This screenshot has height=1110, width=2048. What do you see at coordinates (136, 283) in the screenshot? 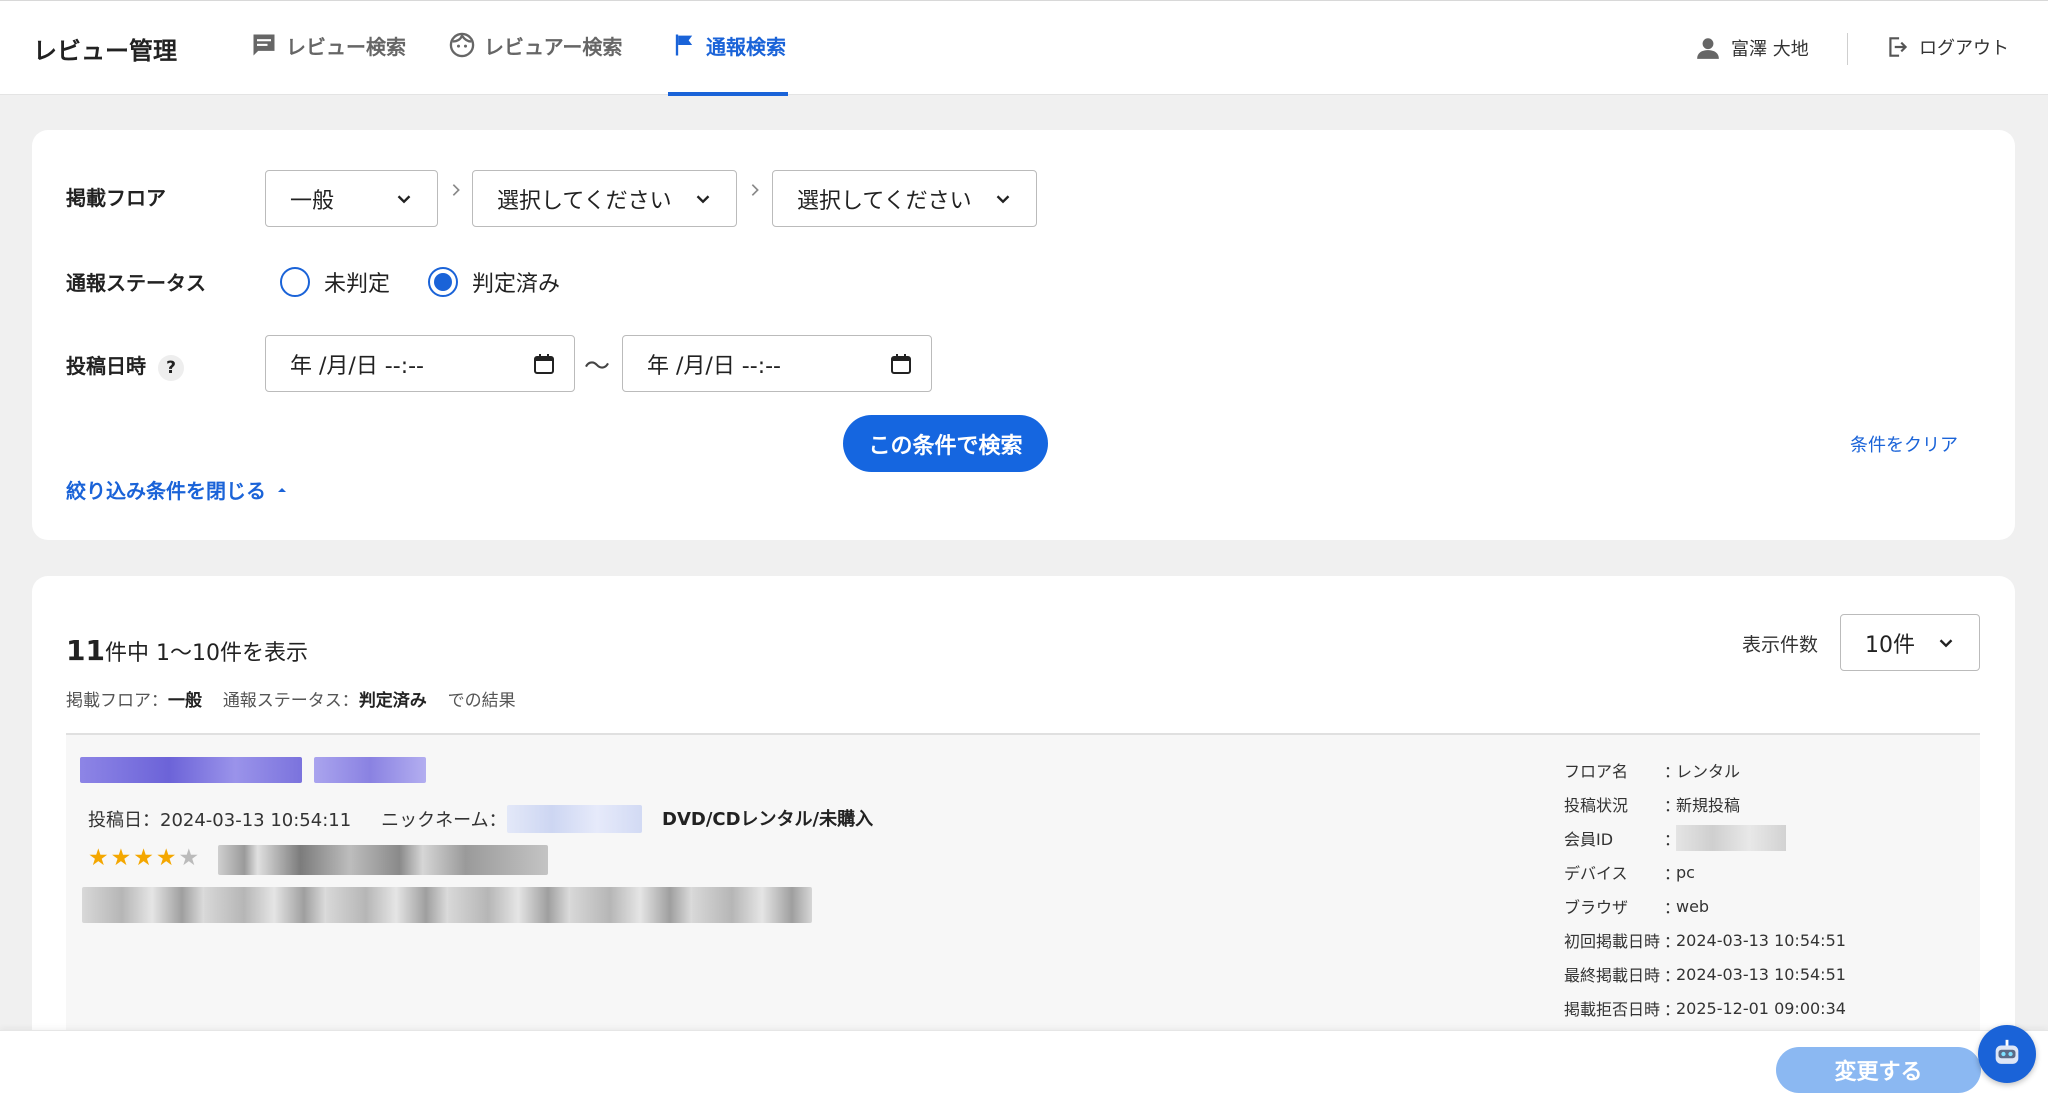
I see `status-label: 通報ステータス` at bounding box center [136, 283].